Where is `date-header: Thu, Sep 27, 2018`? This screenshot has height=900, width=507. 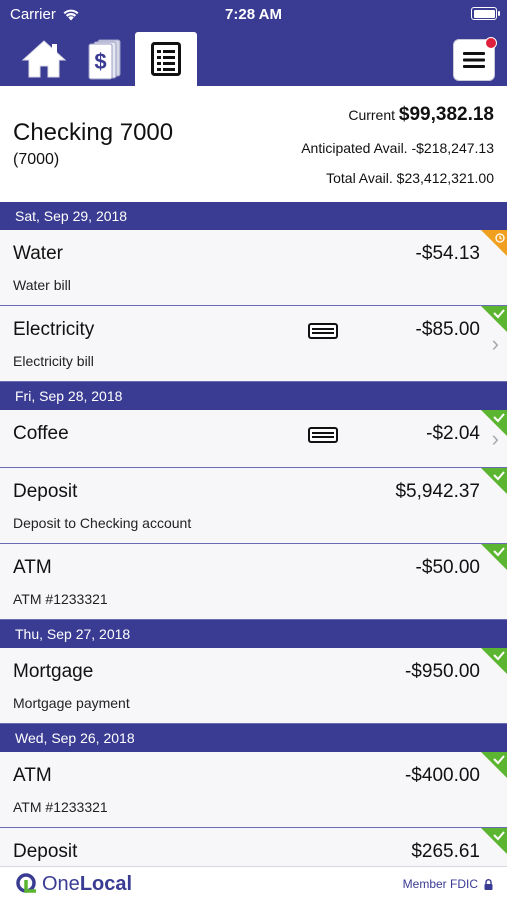 date-header: Thu, Sep 27, 2018 is located at coordinates (253, 634).